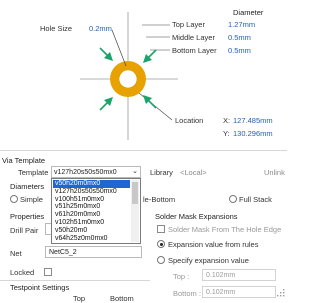 Image resolution: width=320 pixels, height=303 pixels. What do you see at coordinates (161, 172) in the screenshot?
I see `library-label: Library` at bounding box center [161, 172].